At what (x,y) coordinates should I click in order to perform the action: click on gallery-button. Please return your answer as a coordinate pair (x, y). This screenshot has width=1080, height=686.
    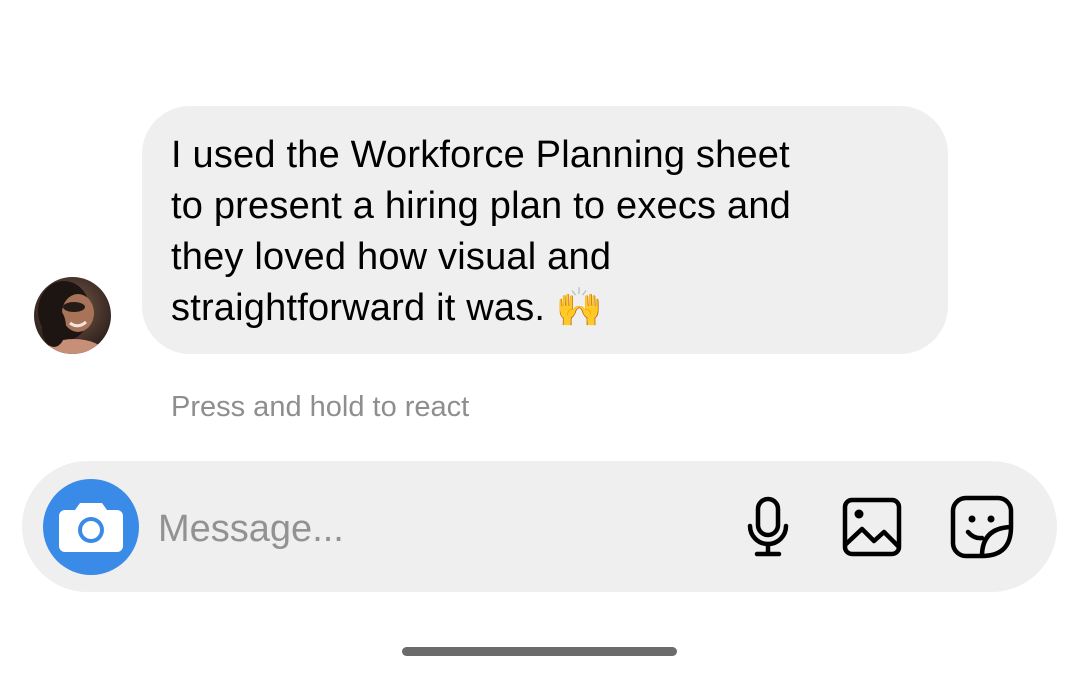
    Looking at the image, I should click on (872, 527).